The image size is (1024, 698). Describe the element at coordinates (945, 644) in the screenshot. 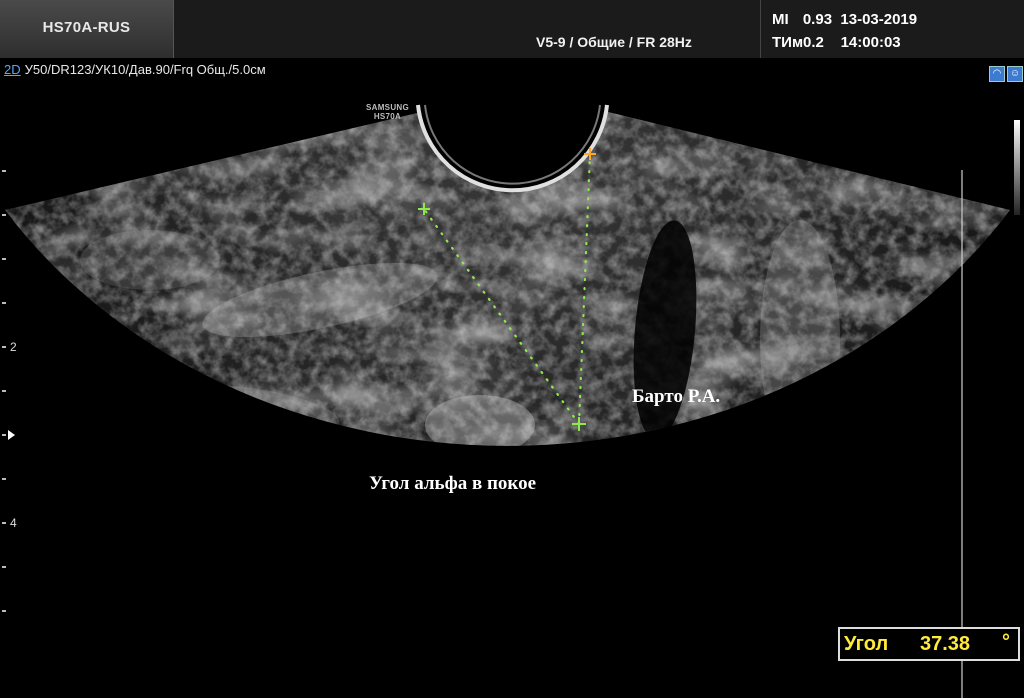

I see `measurement-value: 37.38` at that location.